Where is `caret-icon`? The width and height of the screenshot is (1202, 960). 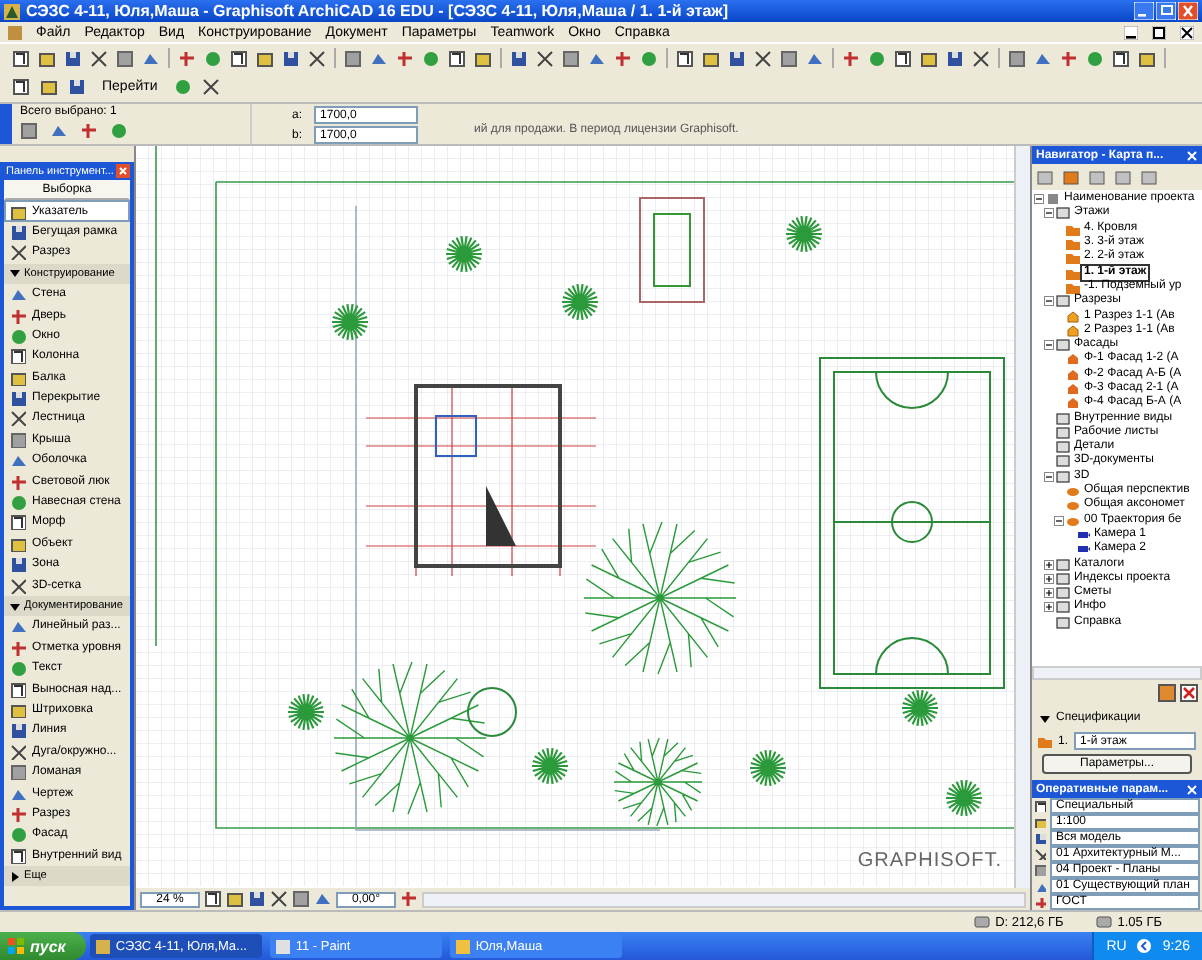
caret-icon is located at coordinates (1045, 718).